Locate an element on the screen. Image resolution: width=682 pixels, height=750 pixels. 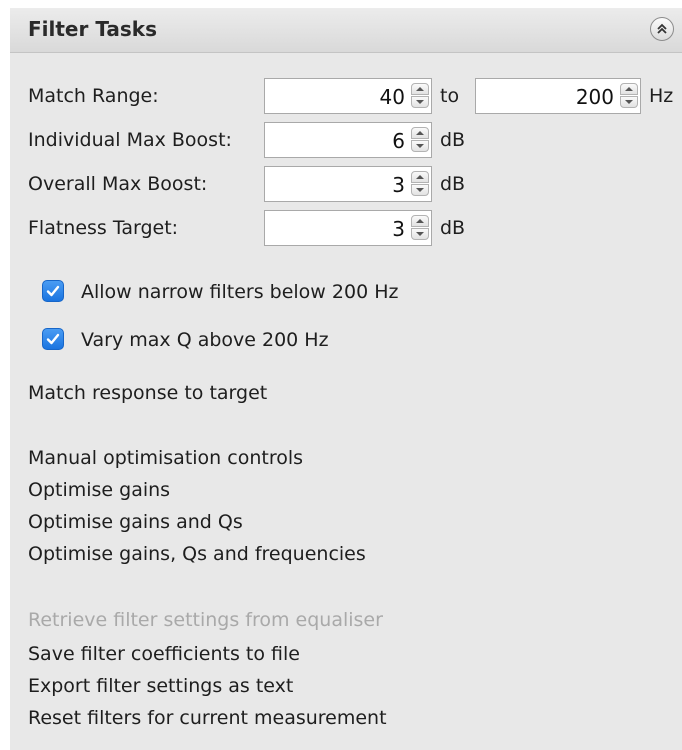
individual-max-boost-stepper is located at coordinates (420, 140).